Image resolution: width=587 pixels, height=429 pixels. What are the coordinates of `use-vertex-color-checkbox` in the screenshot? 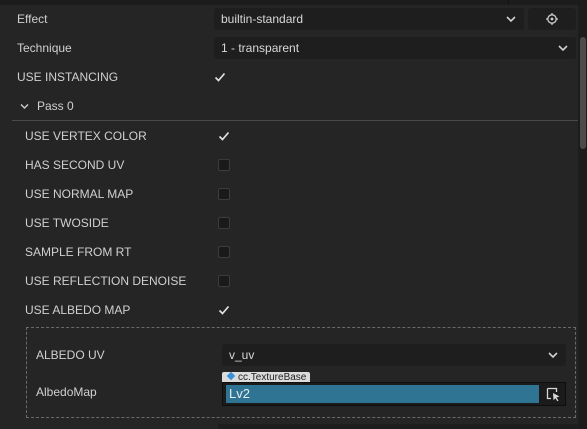 It's located at (224, 136).